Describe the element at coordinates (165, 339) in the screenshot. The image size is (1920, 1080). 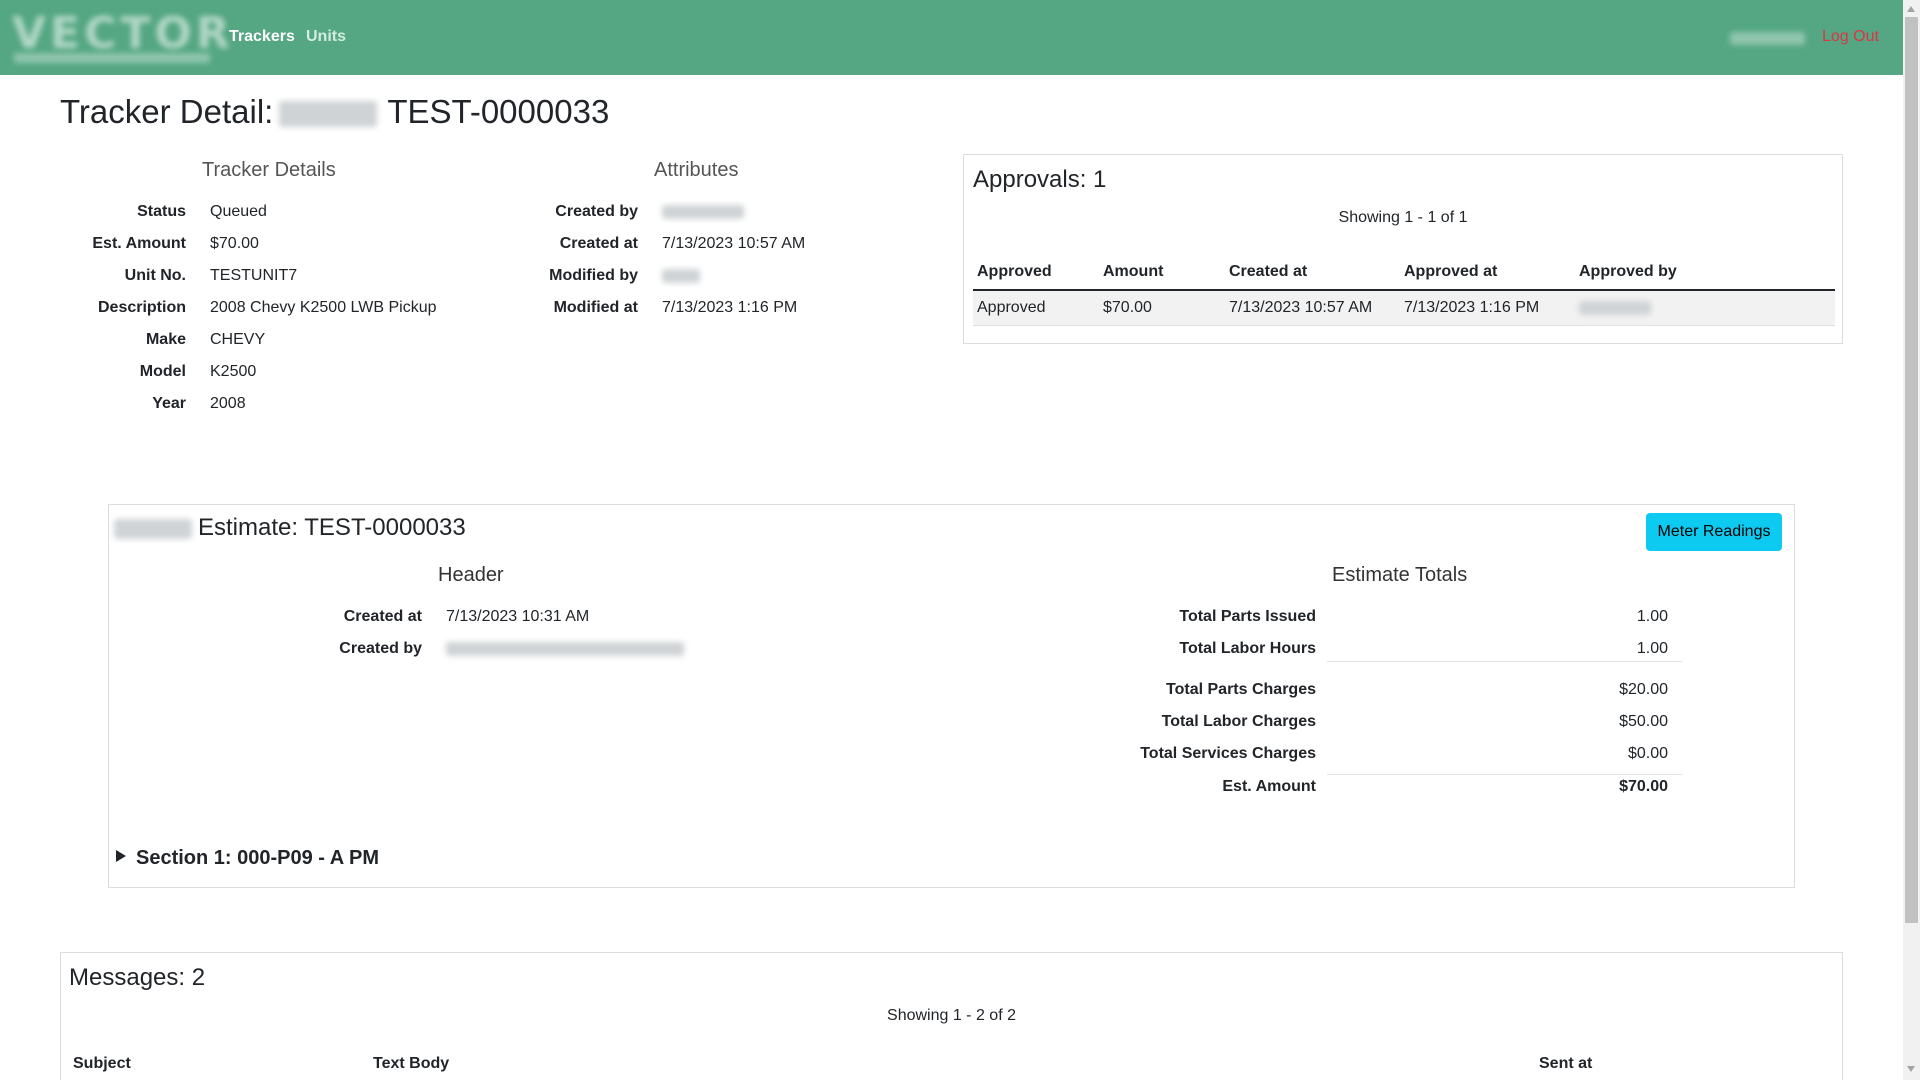
I see `tracker-detail-label: Make` at that location.